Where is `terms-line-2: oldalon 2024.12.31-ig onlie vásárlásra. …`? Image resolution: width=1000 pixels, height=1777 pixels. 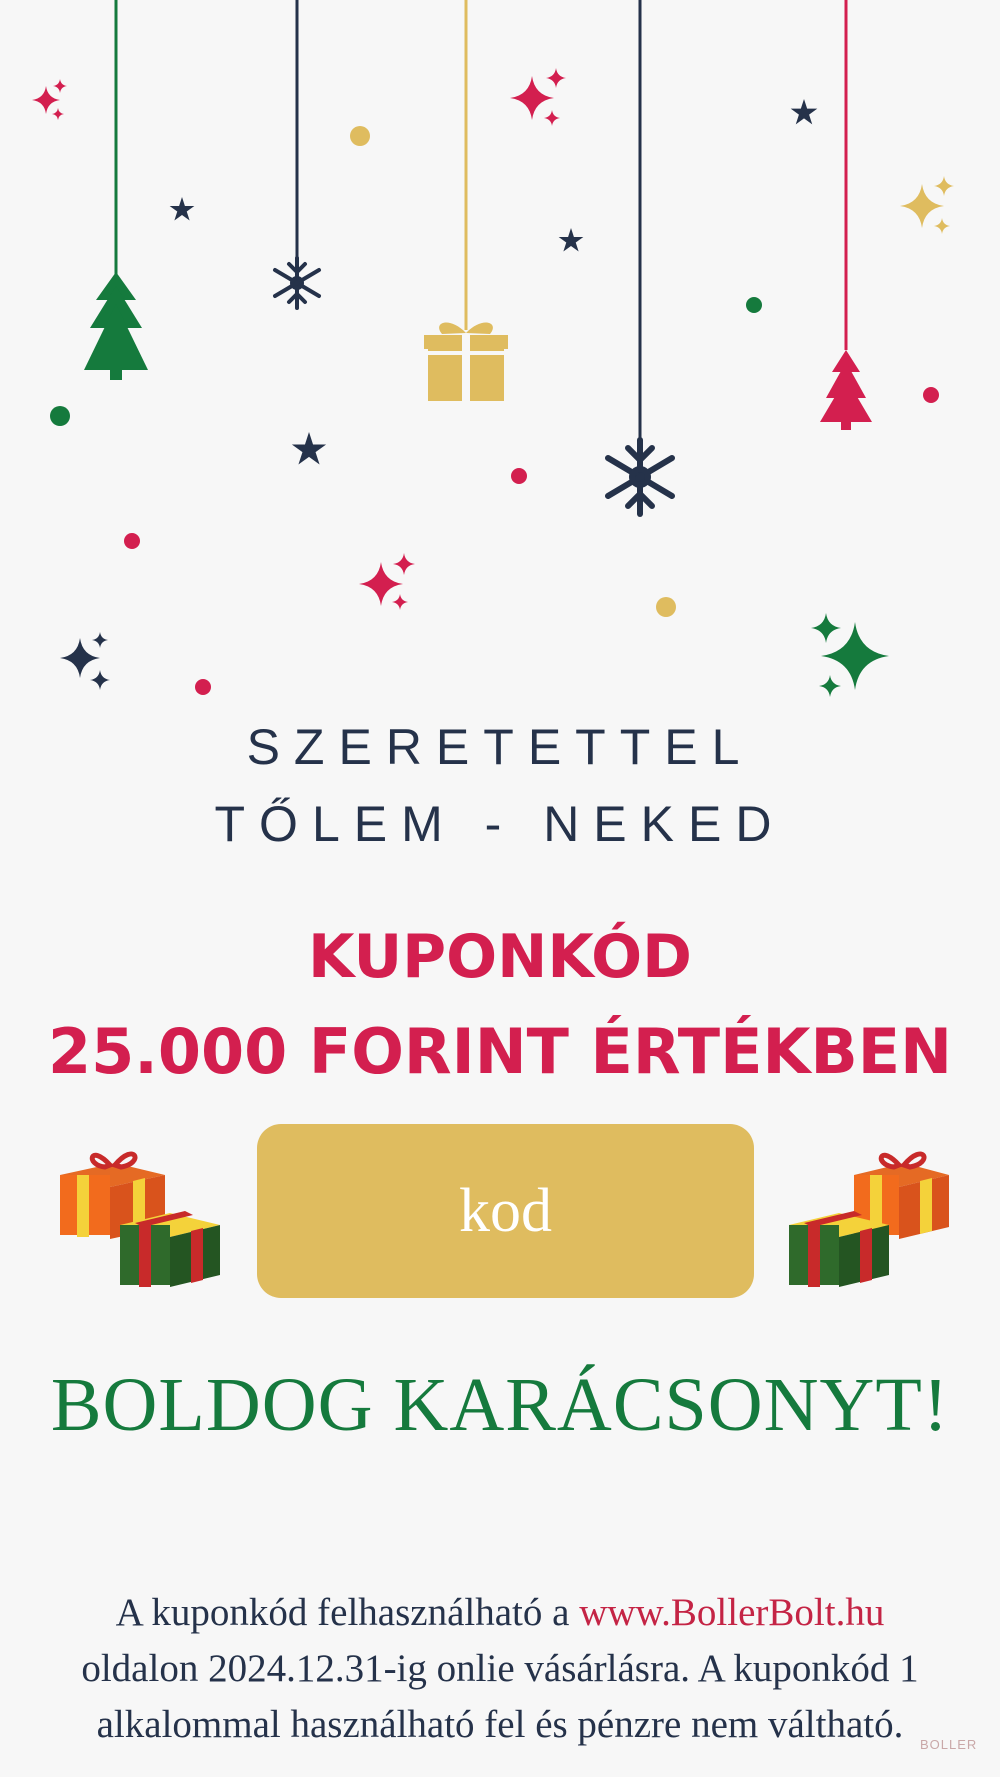
terms-line-2: oldalon 2024.12.31-ig onlie vásárlásra. … is located at coordinates (500, 1668).